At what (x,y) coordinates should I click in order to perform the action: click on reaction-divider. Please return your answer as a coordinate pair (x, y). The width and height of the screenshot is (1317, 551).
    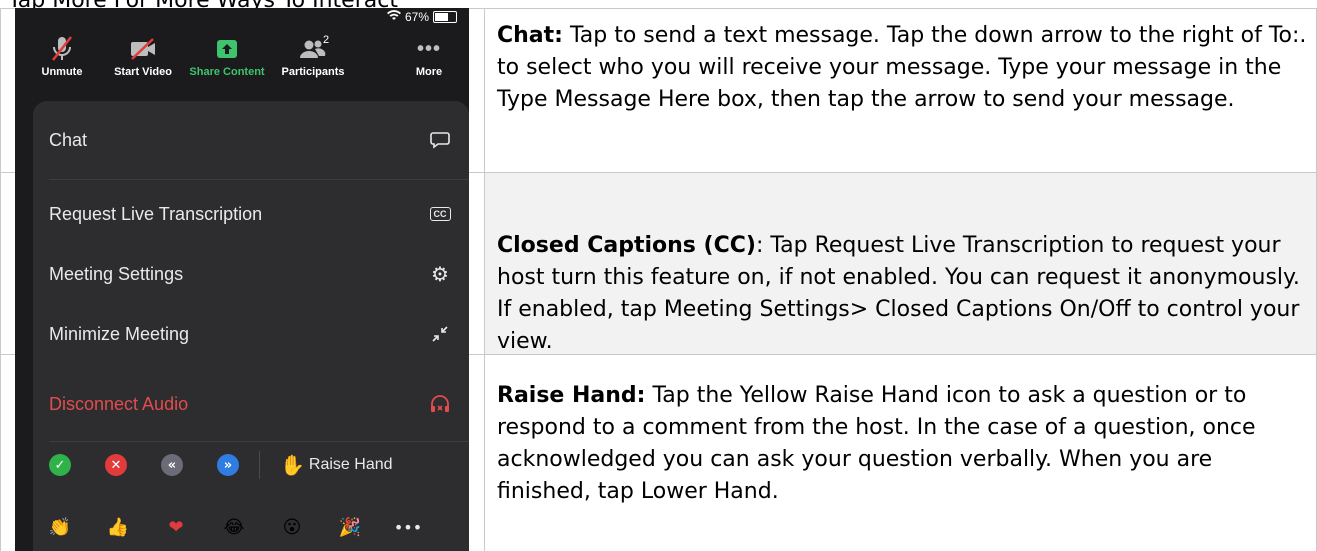
    Looking at the image, I should click on (259, 465).